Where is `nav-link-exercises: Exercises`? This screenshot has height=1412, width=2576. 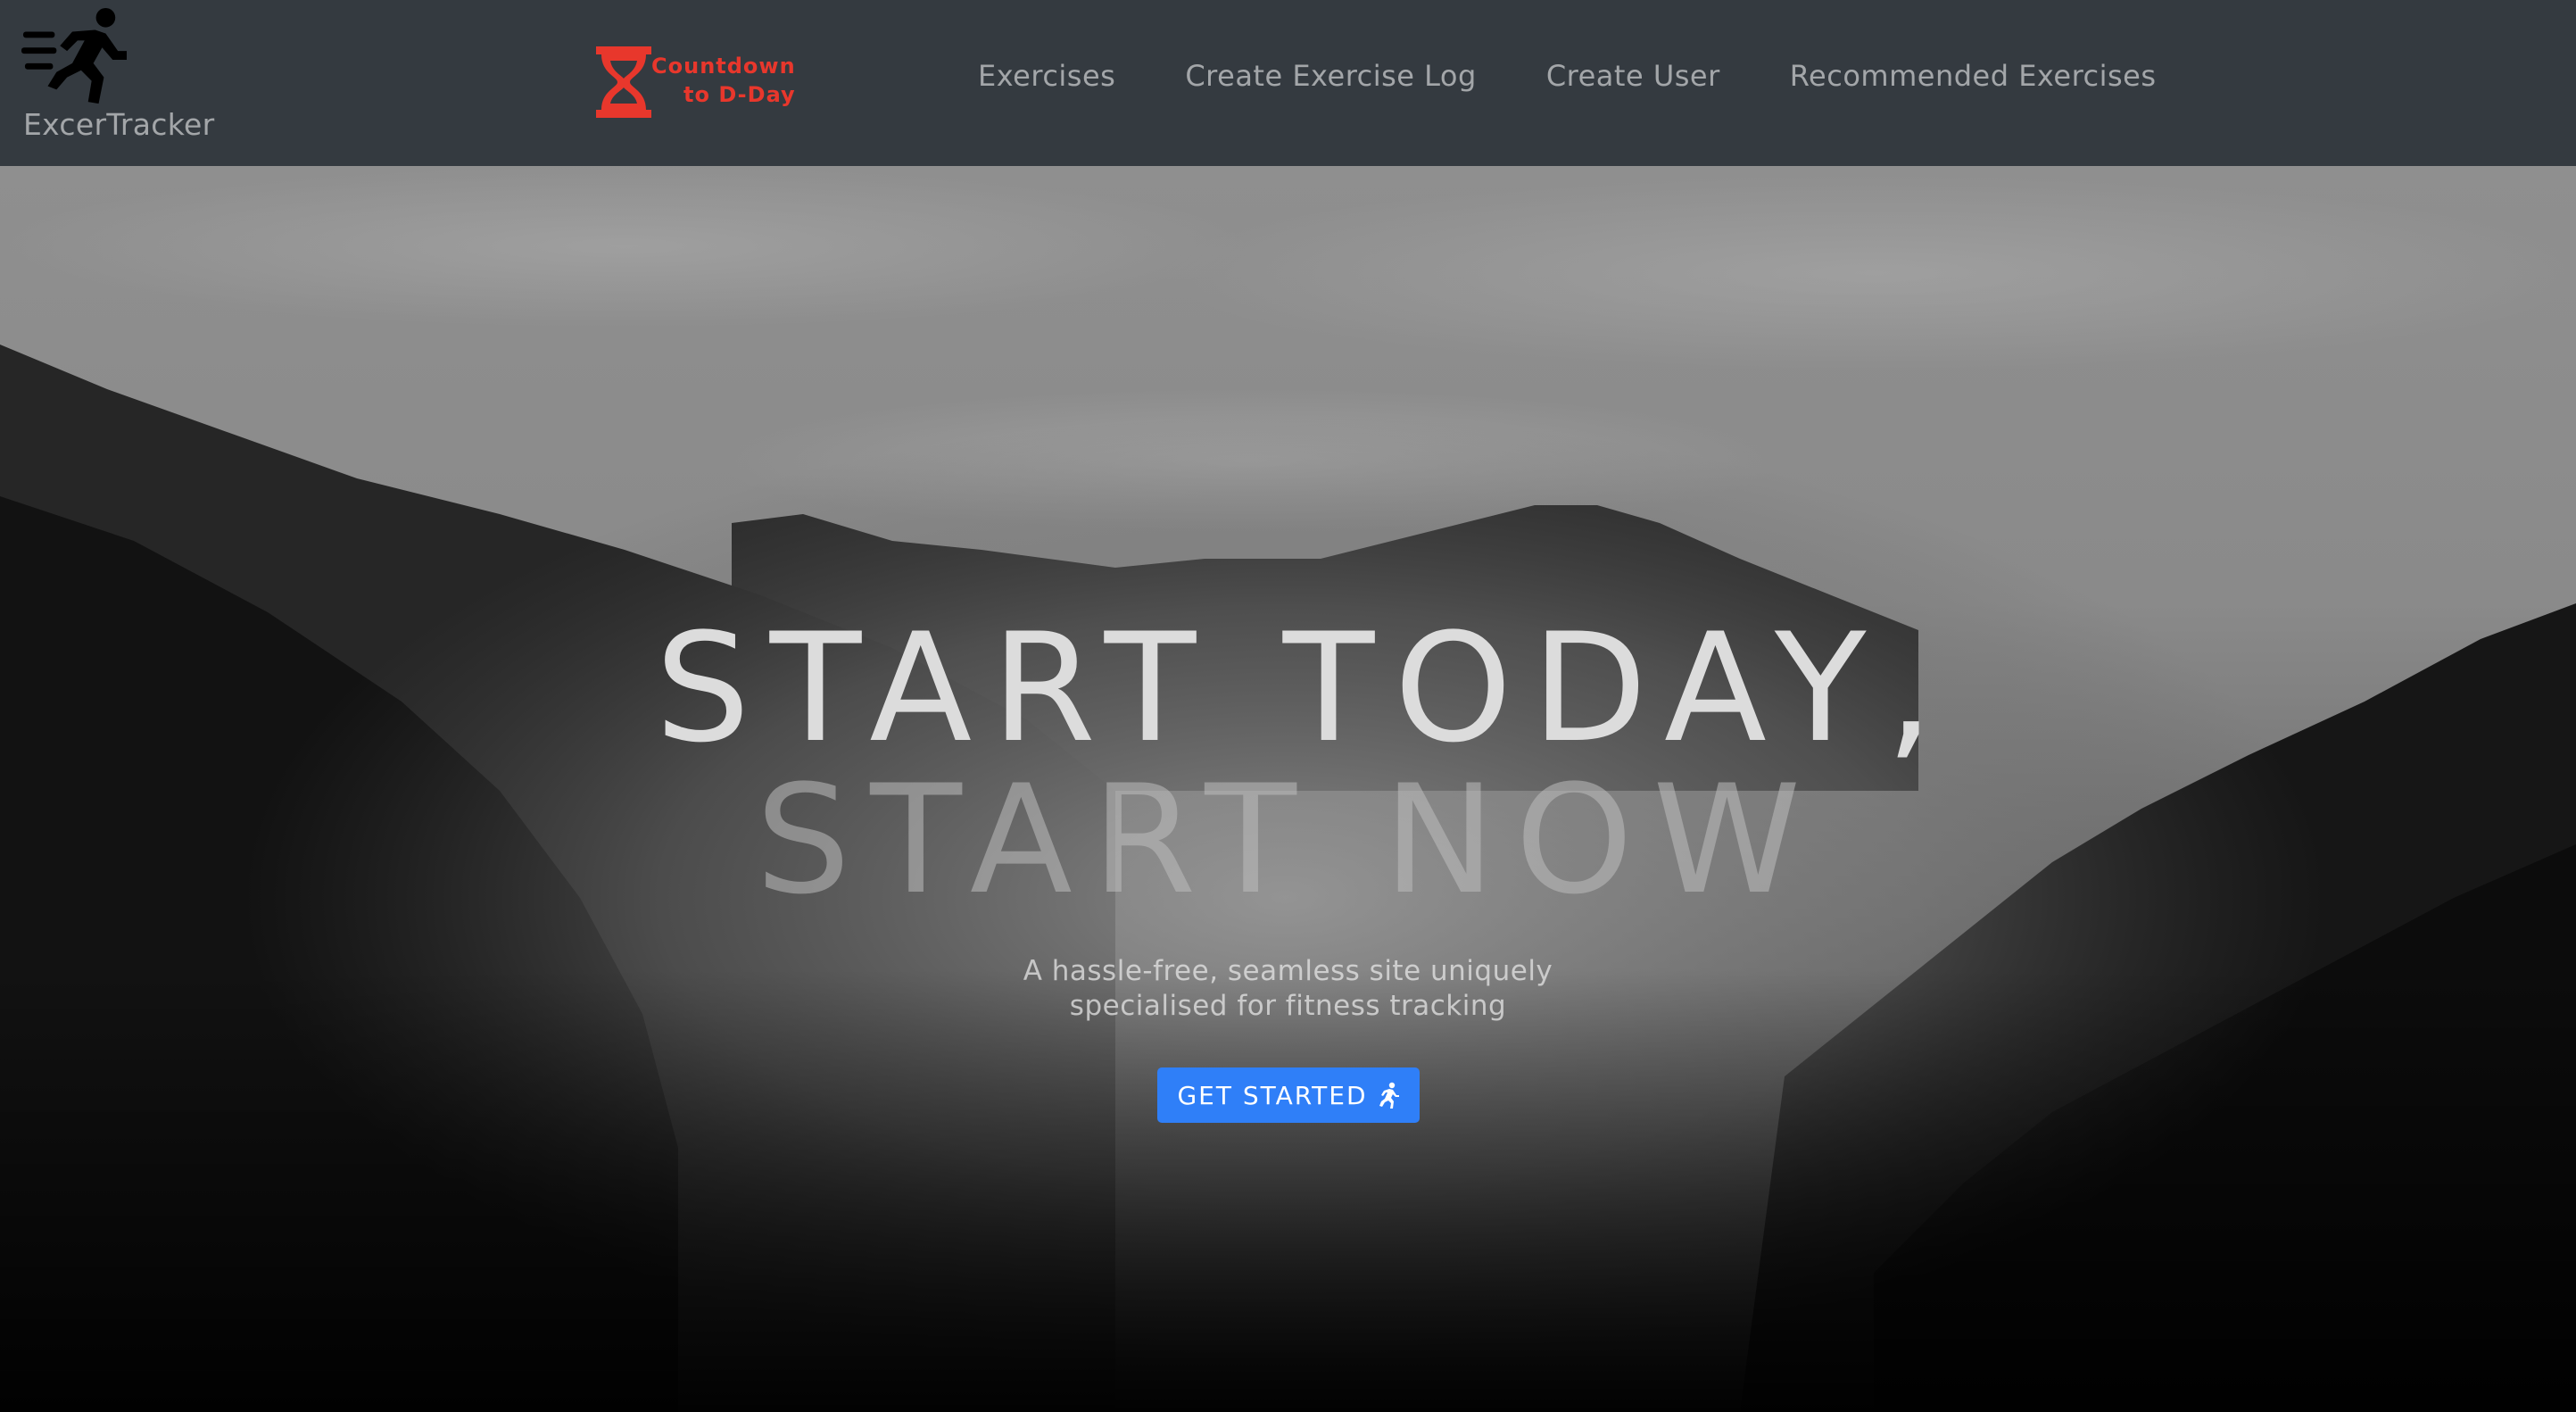 nav-link-exercises: Exercises is located at coordinates (1057, 76).